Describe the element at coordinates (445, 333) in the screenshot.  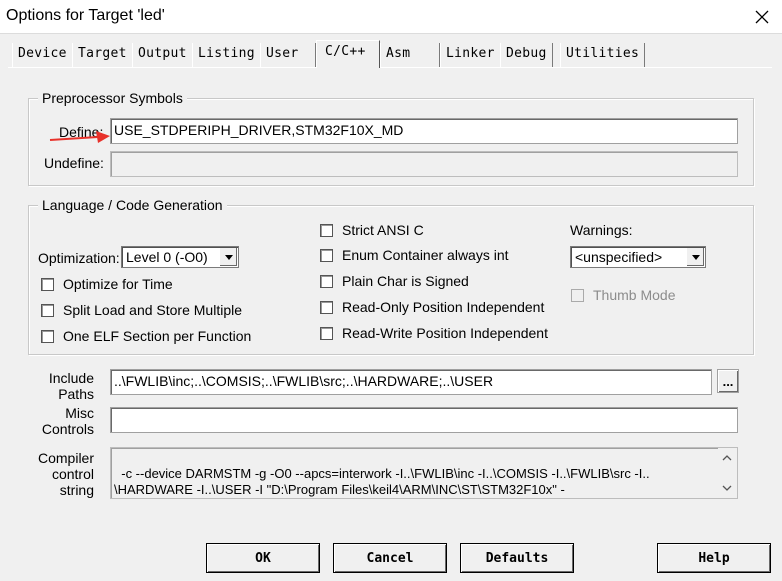
I see `rw-pi-label: Read-Write Position Independent` at that location.